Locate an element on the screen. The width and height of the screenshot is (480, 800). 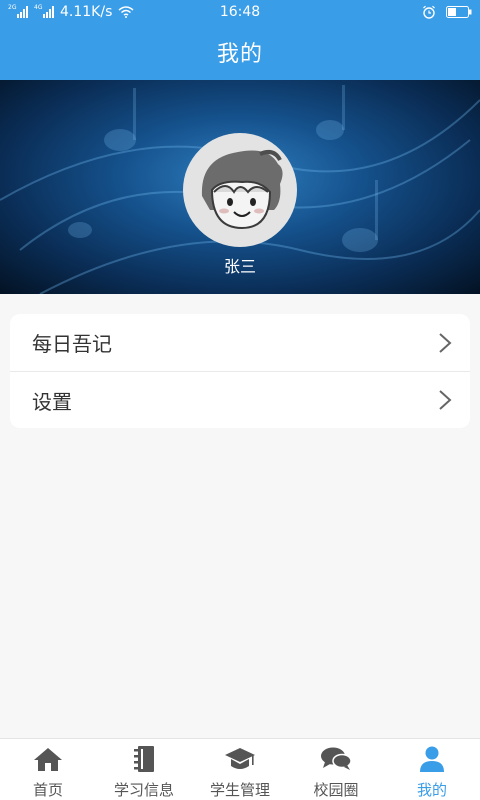
wifi-icon is located at coordinates (126, 12).